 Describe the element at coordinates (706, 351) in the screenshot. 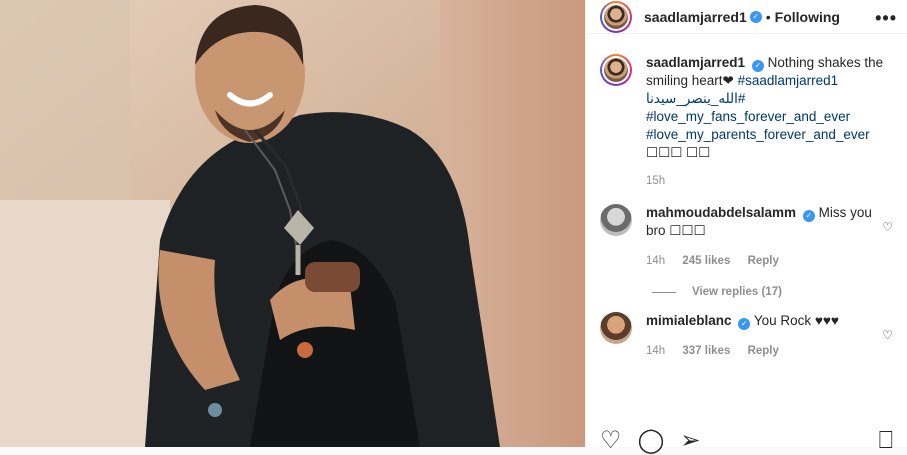

I see `comment-likes: 337 likes` at that location.